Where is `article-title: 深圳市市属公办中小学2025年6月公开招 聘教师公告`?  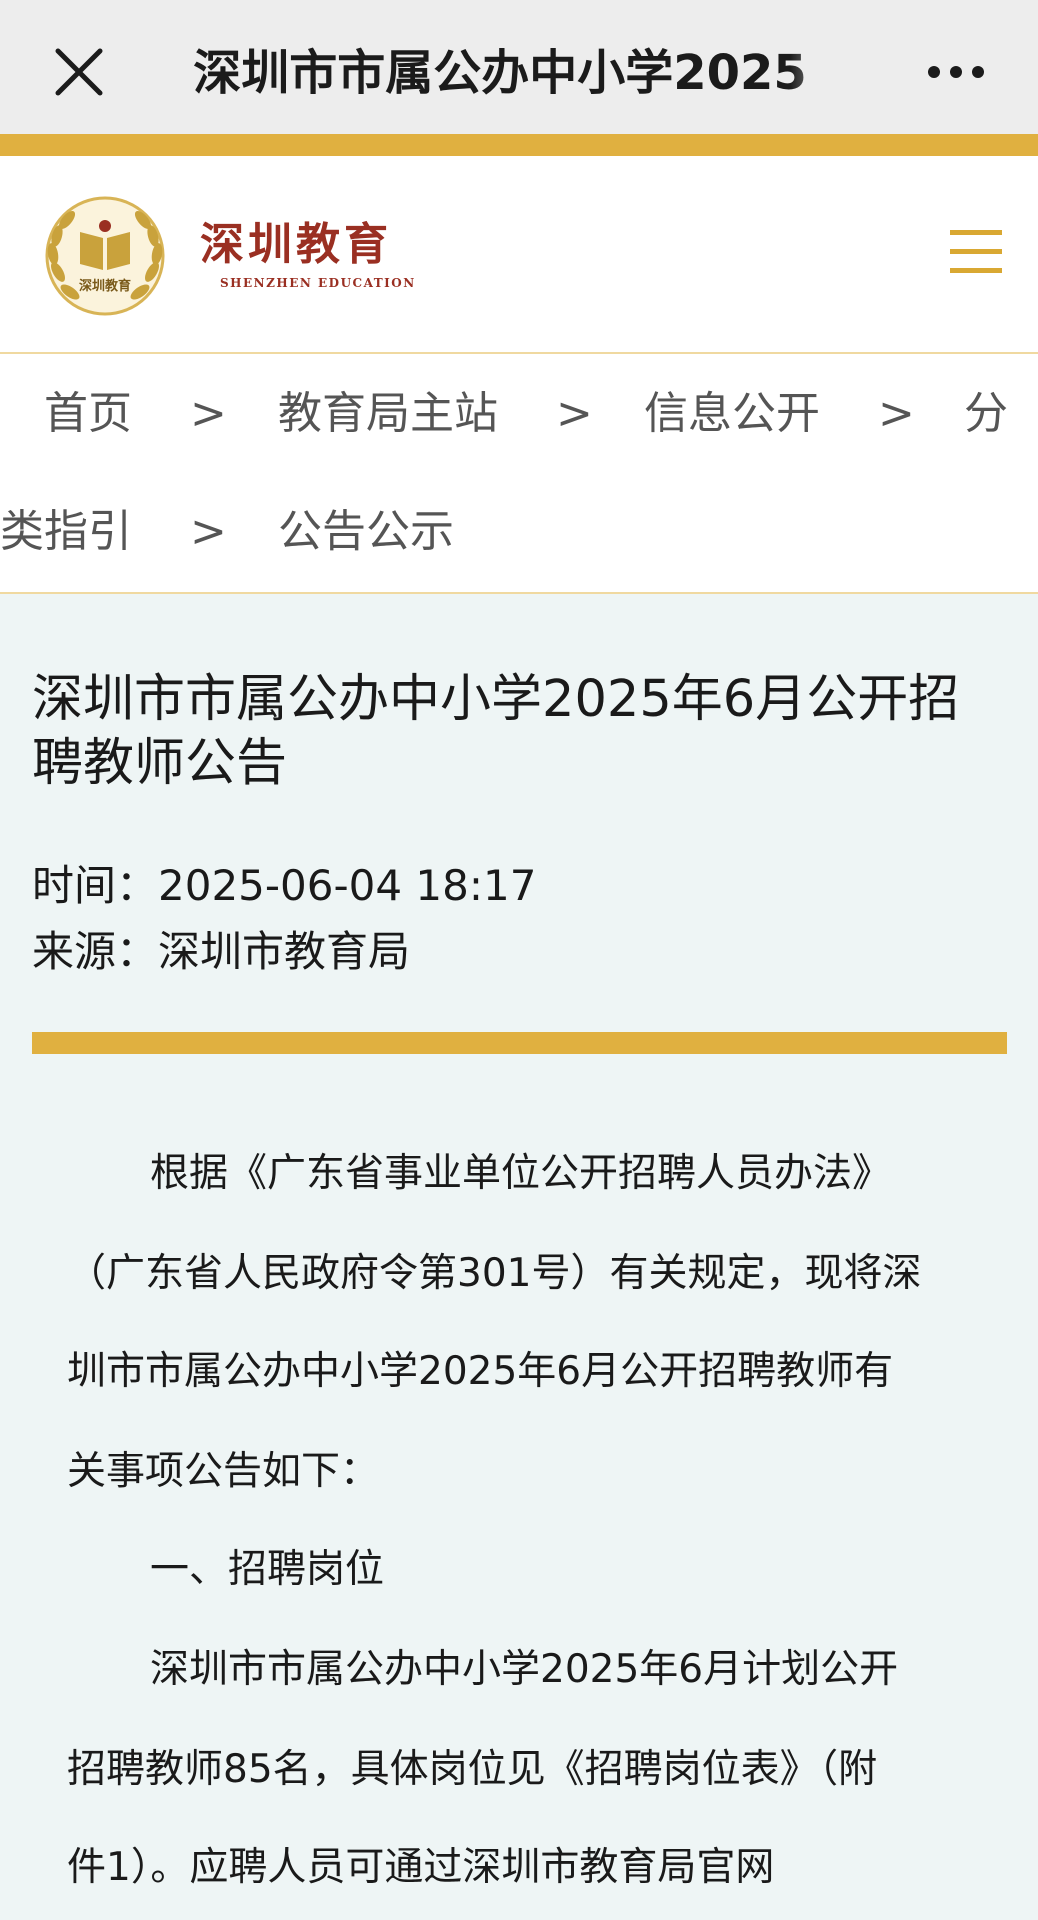 article-title: 深圳市市属公办中小学2025年6月公开招 聘教师公告 is located at coordinates (517, 732).